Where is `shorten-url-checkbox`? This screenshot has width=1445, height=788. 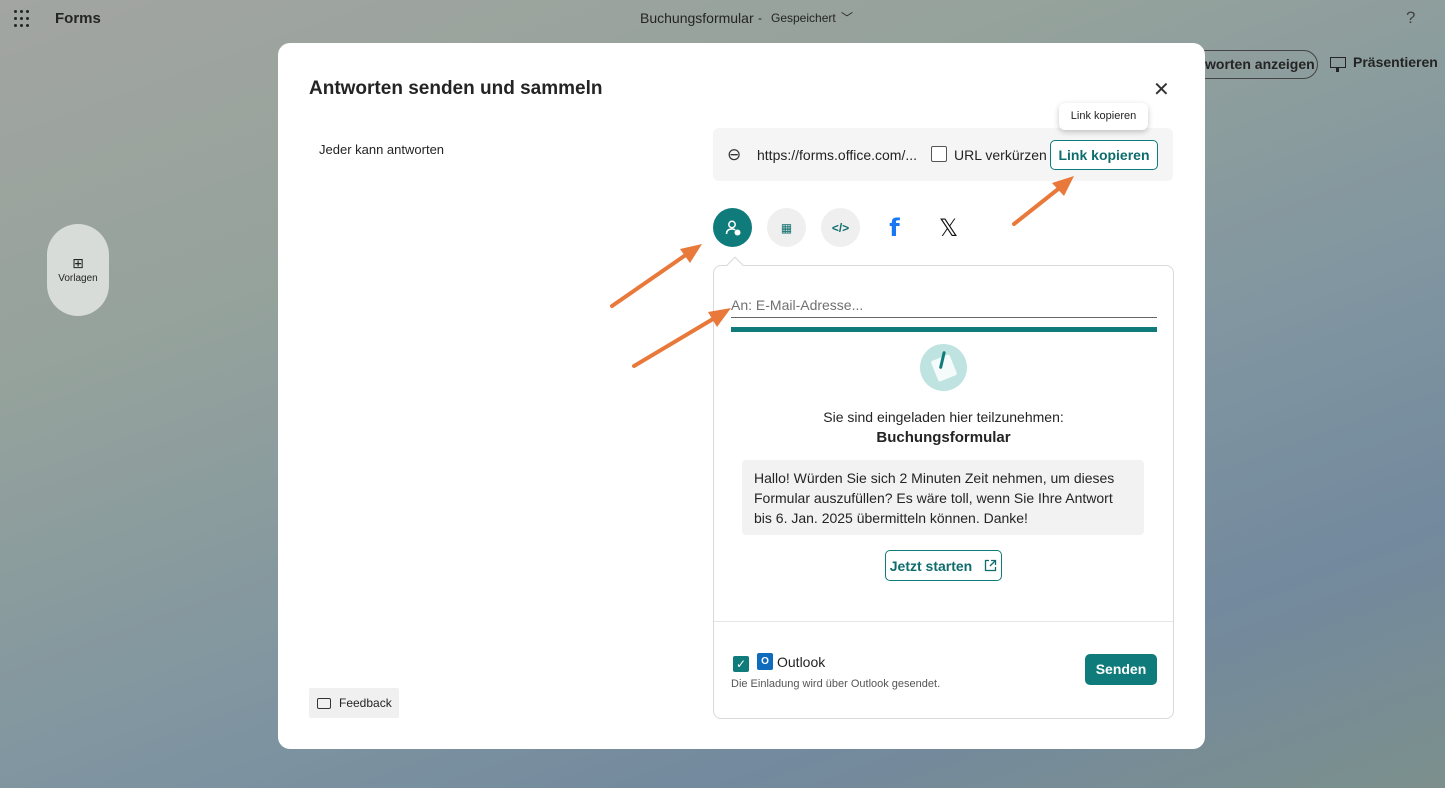 shorten-url-checkbox is located at coordinates (939, 154).